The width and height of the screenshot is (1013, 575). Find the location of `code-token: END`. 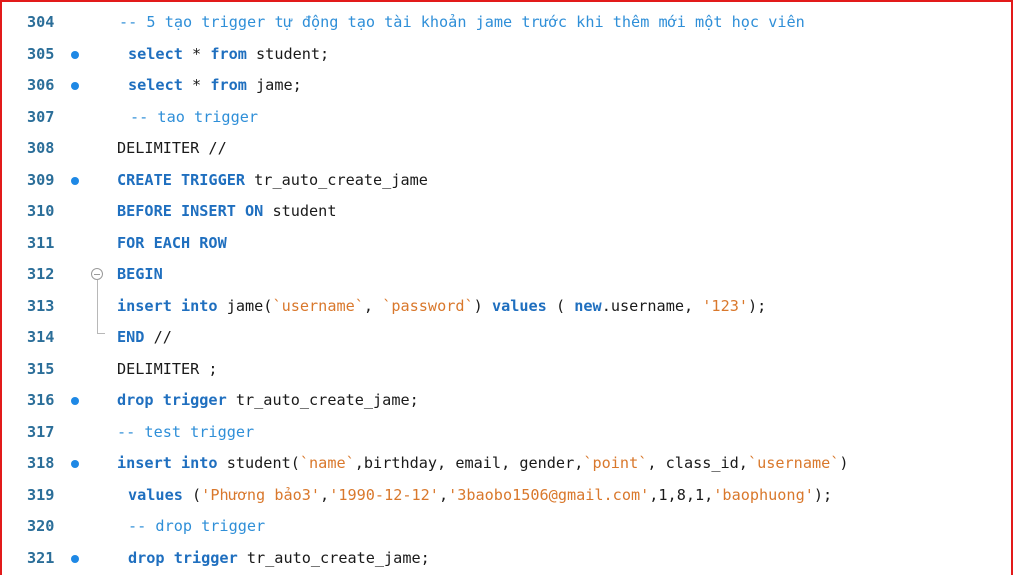

code-token: END is located at coordinates (131, 337).